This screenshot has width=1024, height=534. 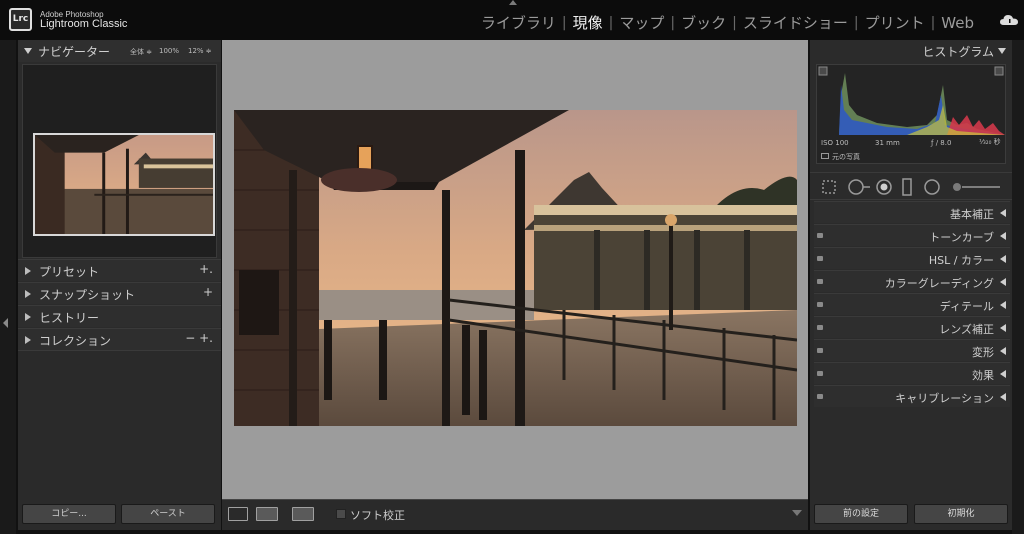 I want to click on aperture: ƒ / 8.0, so click(x=941, y=143).